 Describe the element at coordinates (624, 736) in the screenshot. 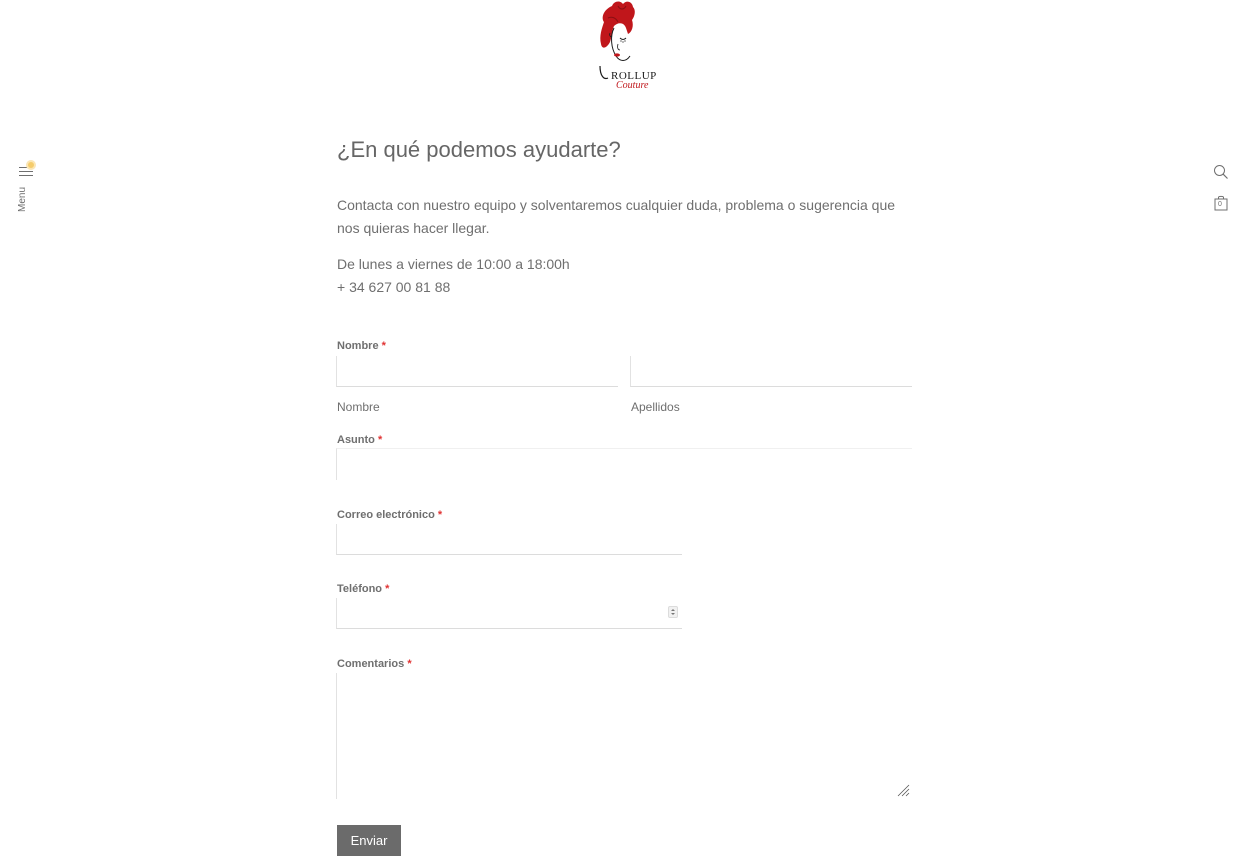

I see `comments-textarea` at that location.